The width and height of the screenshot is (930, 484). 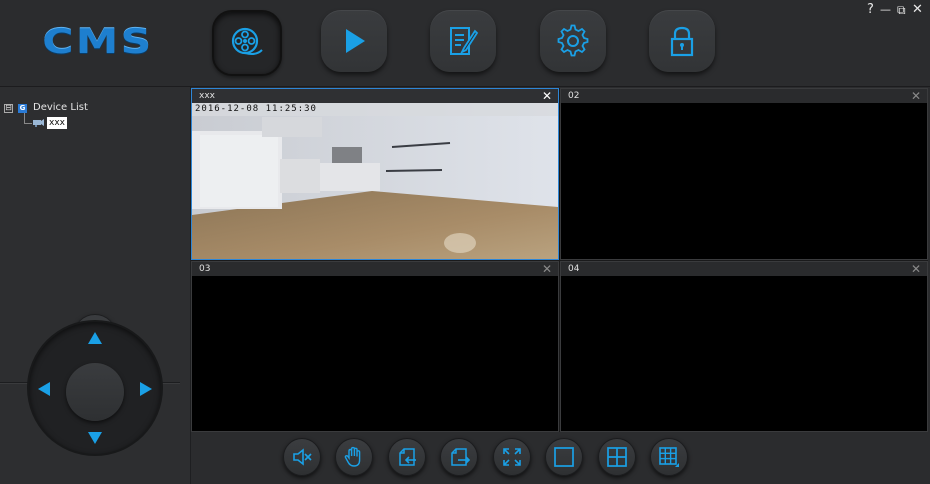 I want to click on pane-title: xxx, so click(x=207, y=96).